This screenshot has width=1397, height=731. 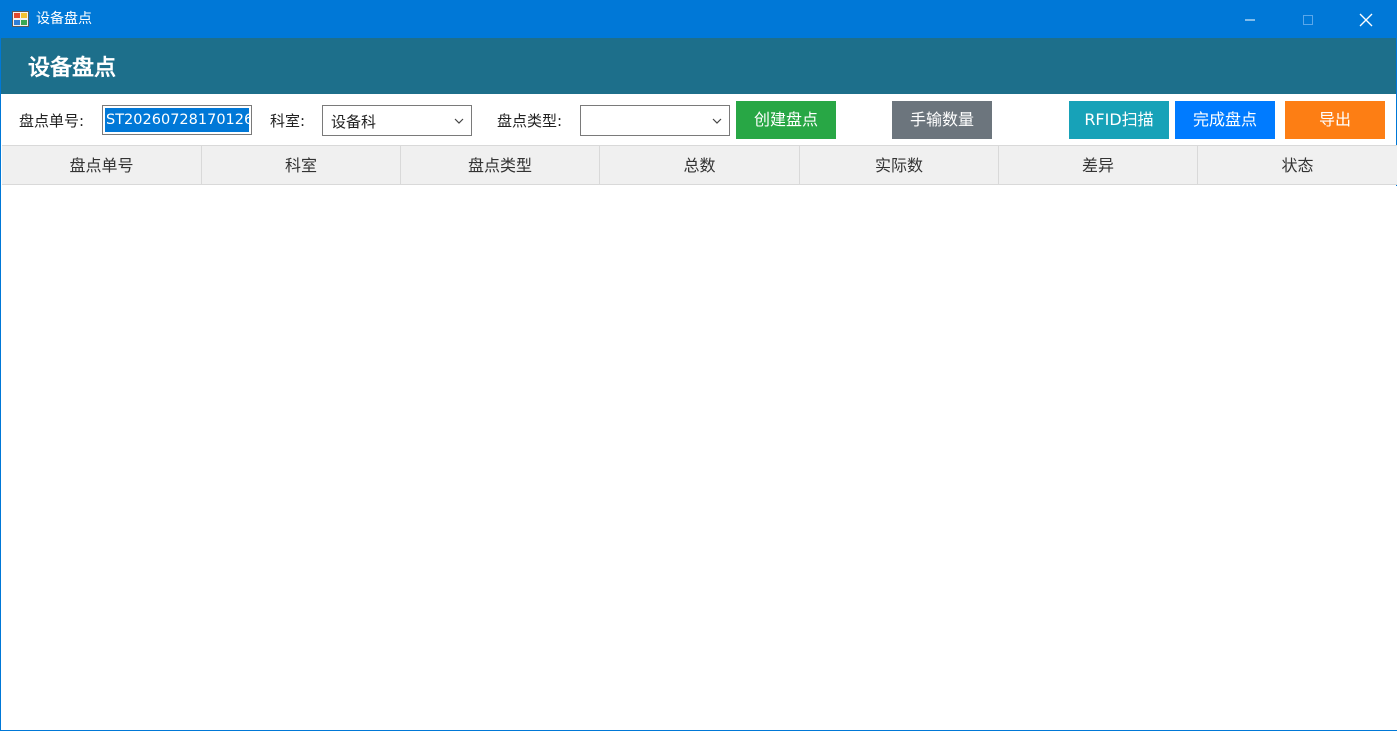 What do you see at coordinates (655, 120) in the screenshot?
I see `inventory-type-select` at bounding box center [655, 120].